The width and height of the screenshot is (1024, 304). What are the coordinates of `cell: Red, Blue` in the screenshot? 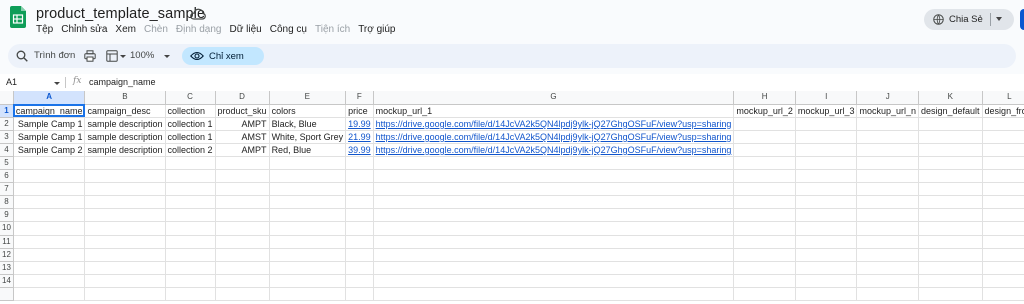 It's located at (308, 150).